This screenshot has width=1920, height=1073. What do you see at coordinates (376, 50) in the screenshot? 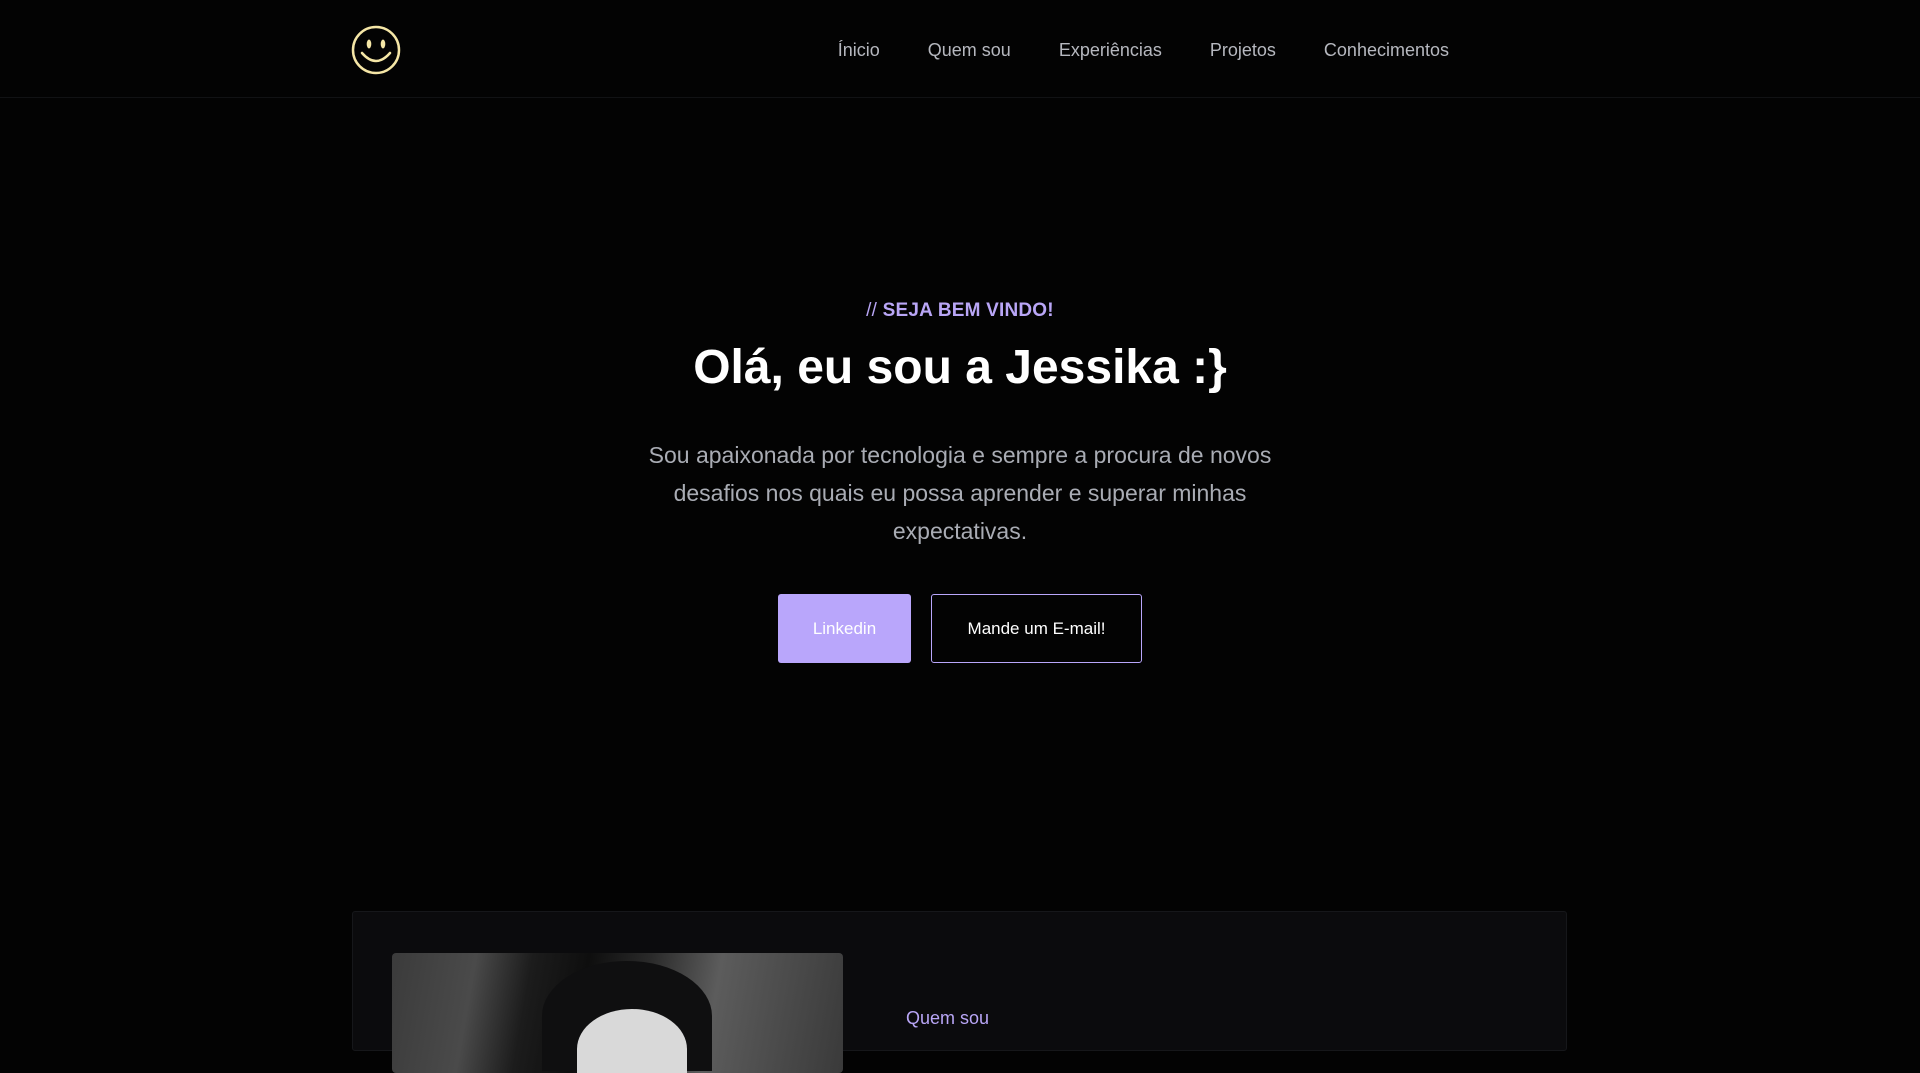
I see `smiley-face-icon` at bounding box center [376, 50].